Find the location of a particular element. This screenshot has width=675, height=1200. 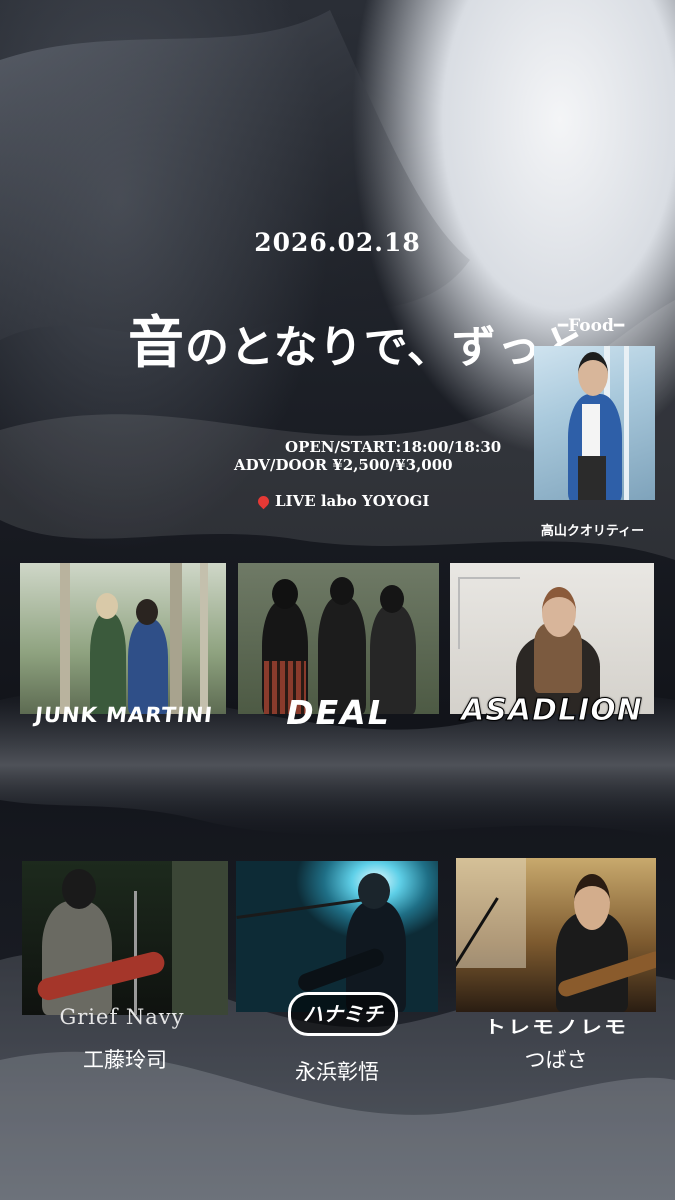

asadlion-logo: ASADLION is located at coordinates (552, 711).